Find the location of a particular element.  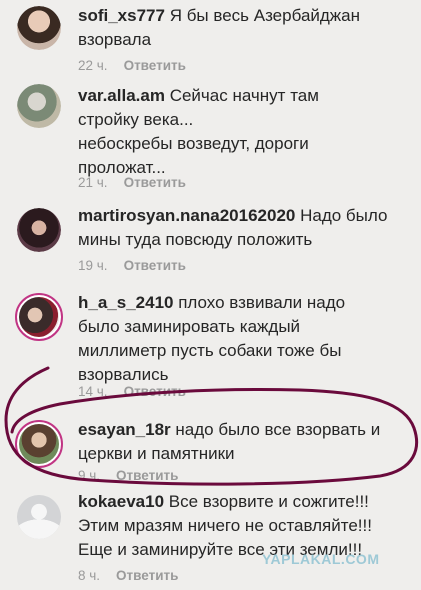

comment-timestamp: 19 ч. is located at coordinates (93, 265).